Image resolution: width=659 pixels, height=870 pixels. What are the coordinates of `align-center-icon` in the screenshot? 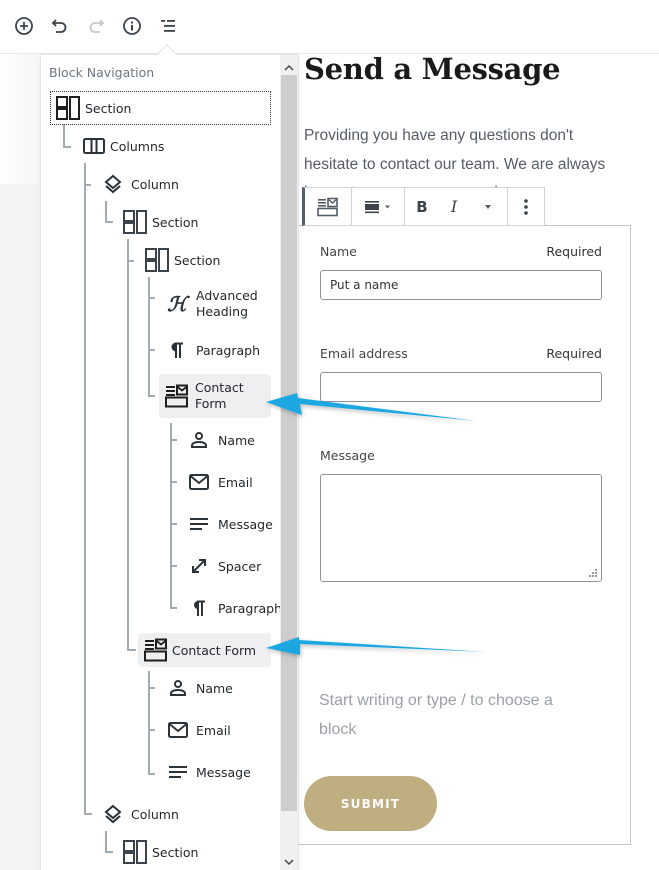 It's located at (377, 206).